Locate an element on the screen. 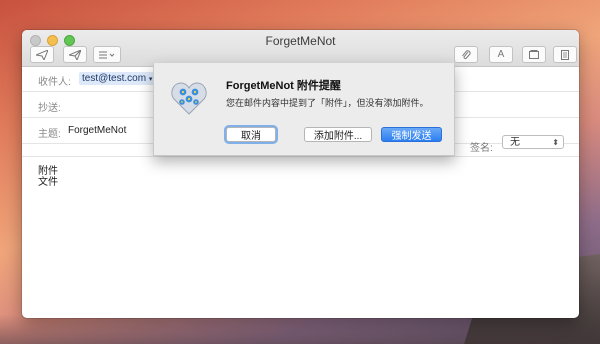 This screenshot has width=600, height=344. attach-button is located at coordinates (466, 54).